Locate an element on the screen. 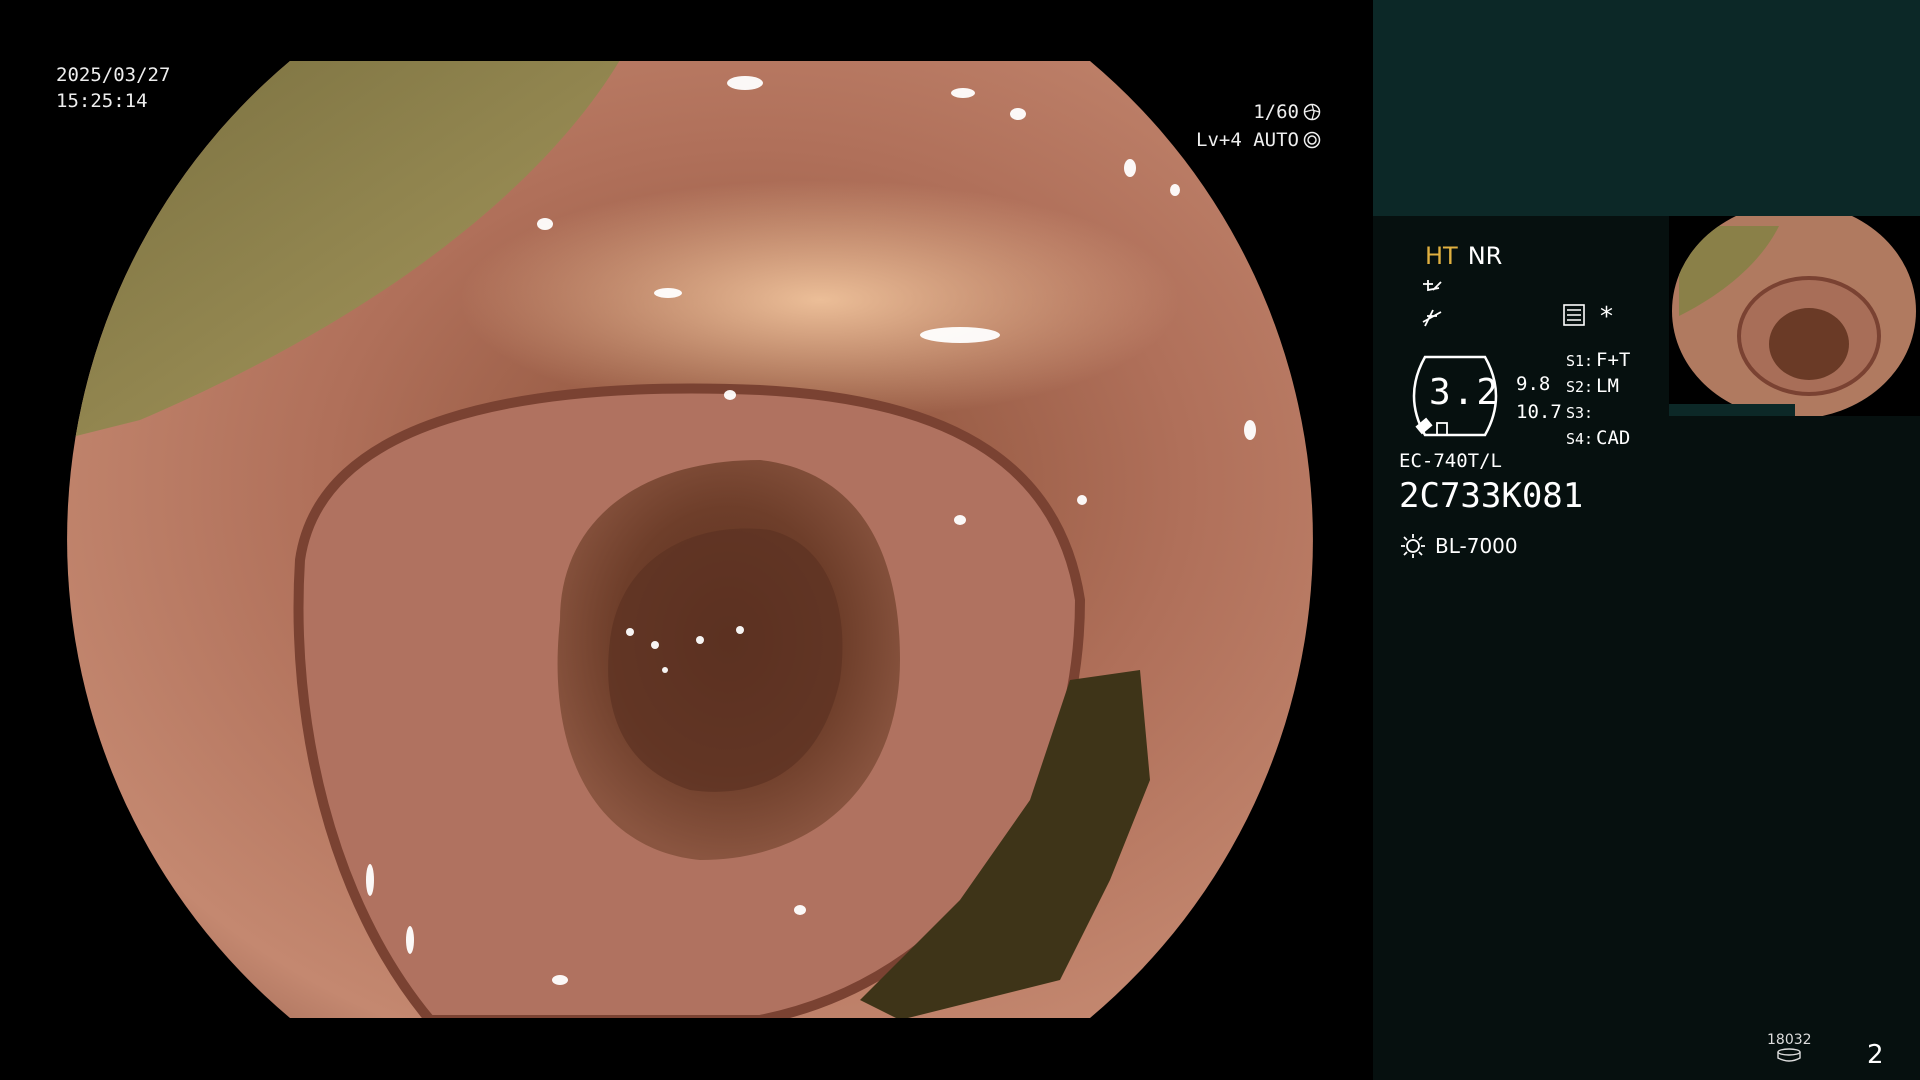  switch-key: S3: is located at coordinates (1580, 413).